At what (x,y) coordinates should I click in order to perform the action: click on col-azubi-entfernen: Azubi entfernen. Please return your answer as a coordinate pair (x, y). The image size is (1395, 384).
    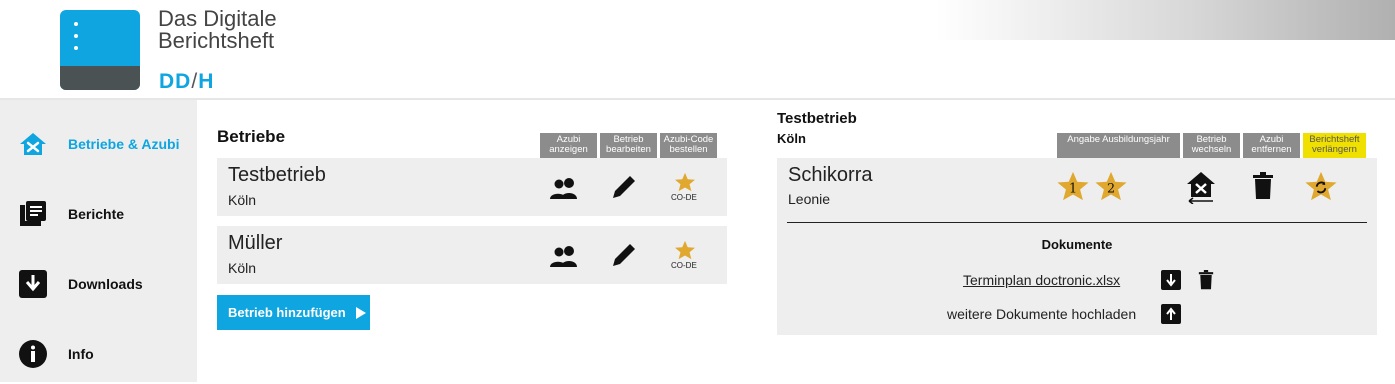
    Looking at the image, I should click on (1271, 145).